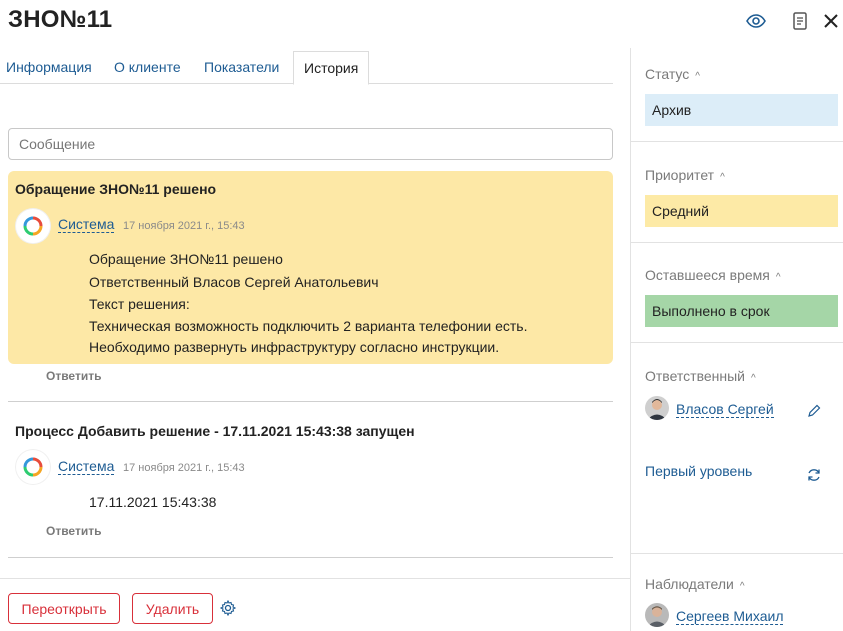  I want to click on watchers-label: Наблюдатели ^, so click(695, 584).